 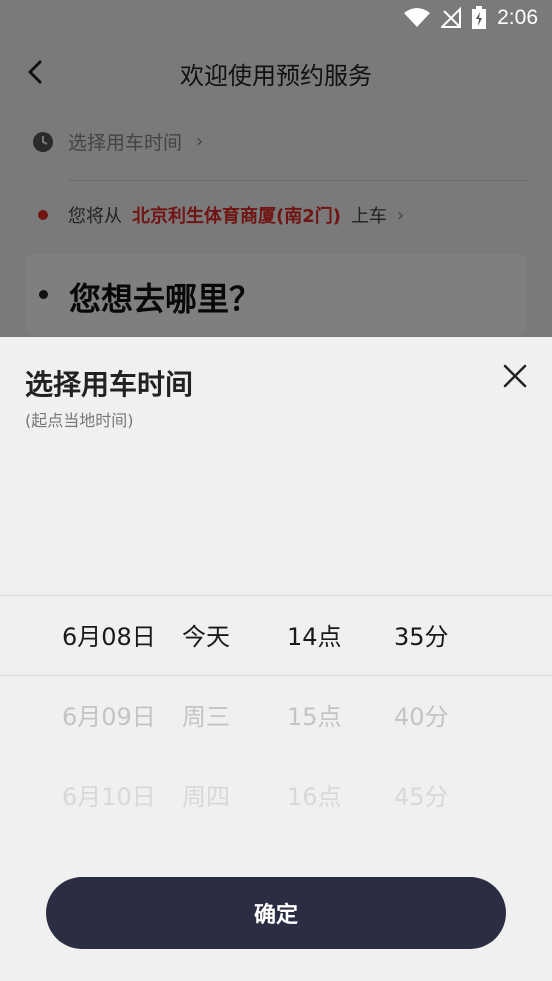 I want to click on picker-day: 今天, so click(x=206, y=634).